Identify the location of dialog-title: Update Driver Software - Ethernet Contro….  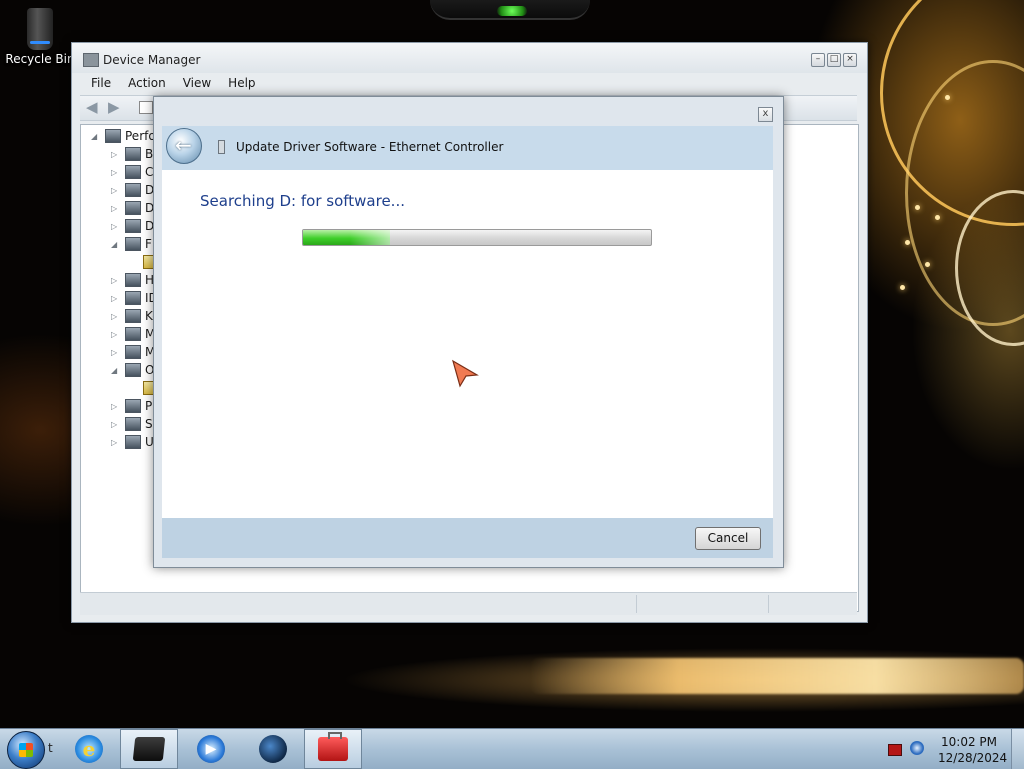
(370, 147).